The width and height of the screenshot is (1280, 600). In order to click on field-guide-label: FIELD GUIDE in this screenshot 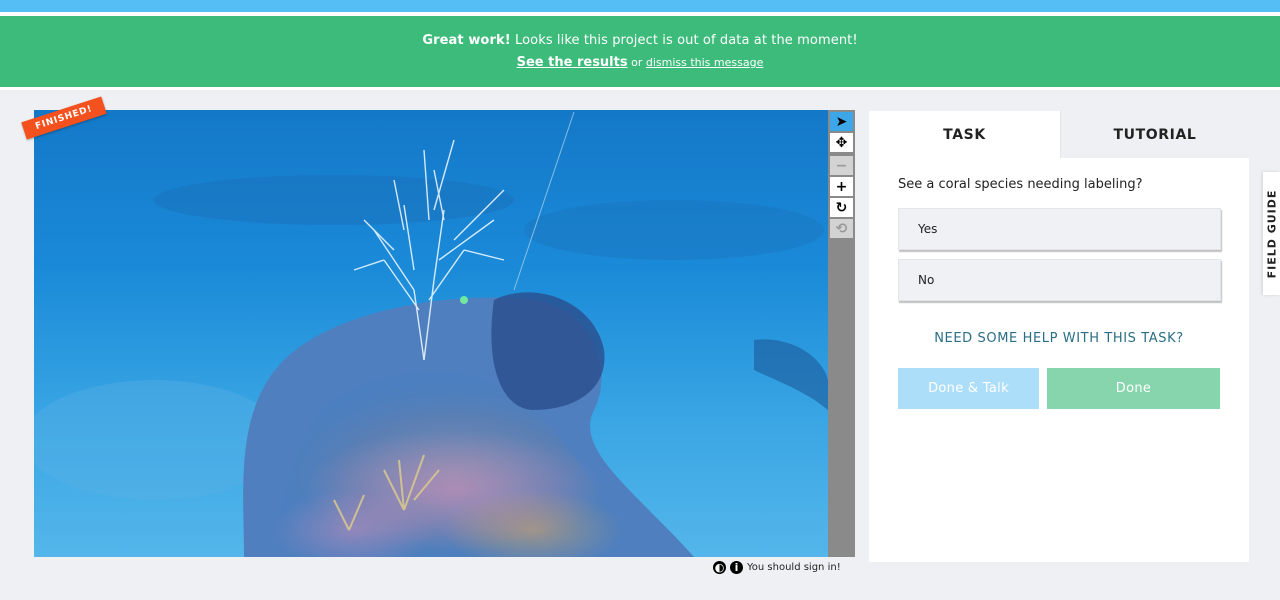, I will do `click(1271, 233)`.